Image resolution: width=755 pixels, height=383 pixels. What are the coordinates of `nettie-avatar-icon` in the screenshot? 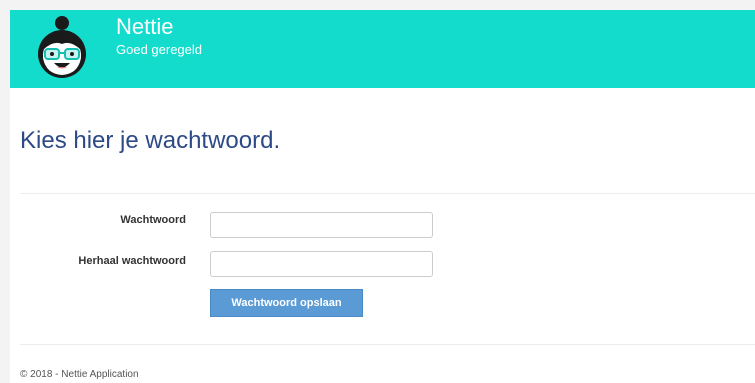 It's located at (62, 47).